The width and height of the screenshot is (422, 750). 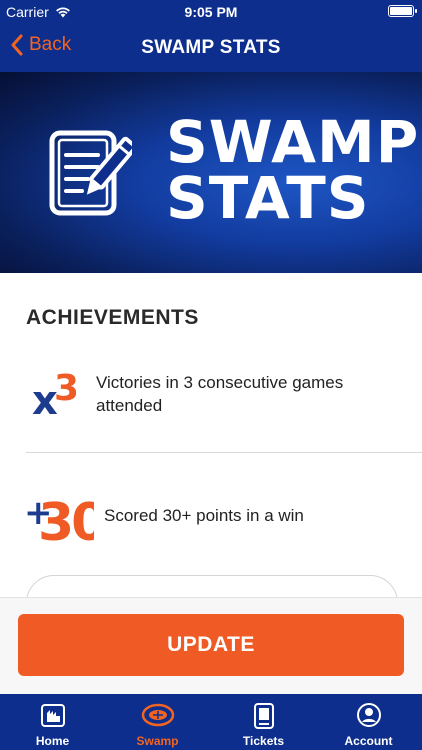 I want to click on hero-title-line-1: SWAMP, so click(x=293, y=142).